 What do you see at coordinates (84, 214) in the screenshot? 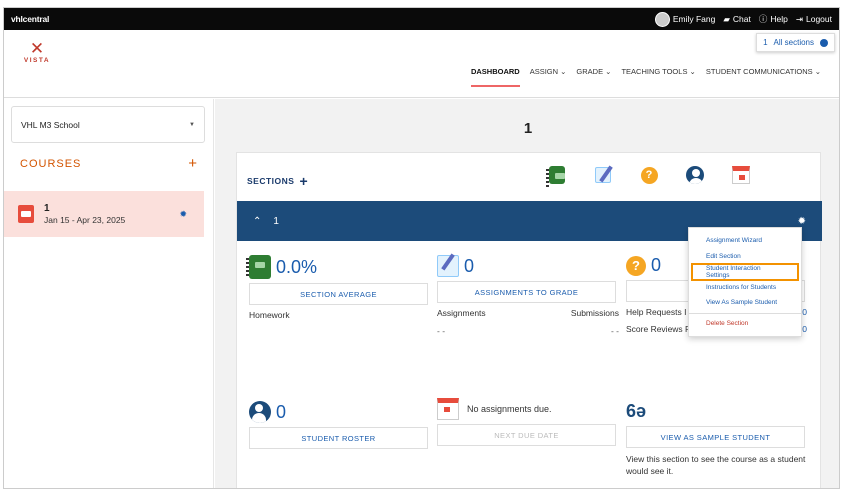
I see `course-text: 1 Jan 15 - Apr 23, 2025` at bounding box center [84, 214].